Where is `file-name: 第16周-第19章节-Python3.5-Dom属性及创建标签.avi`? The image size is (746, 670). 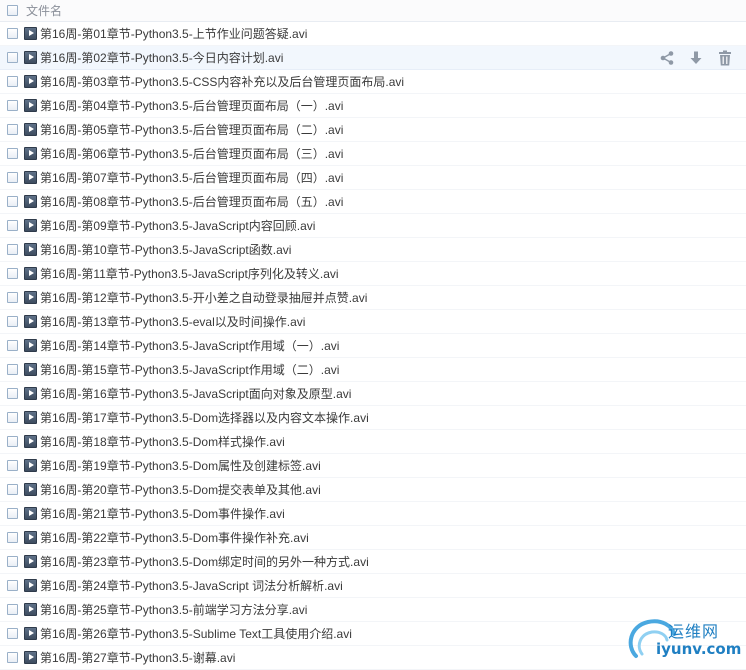 file-name: 第16周-第19章节-Python3.5-Dom属性及创建标签.avi is located at coordinates (180, 465).